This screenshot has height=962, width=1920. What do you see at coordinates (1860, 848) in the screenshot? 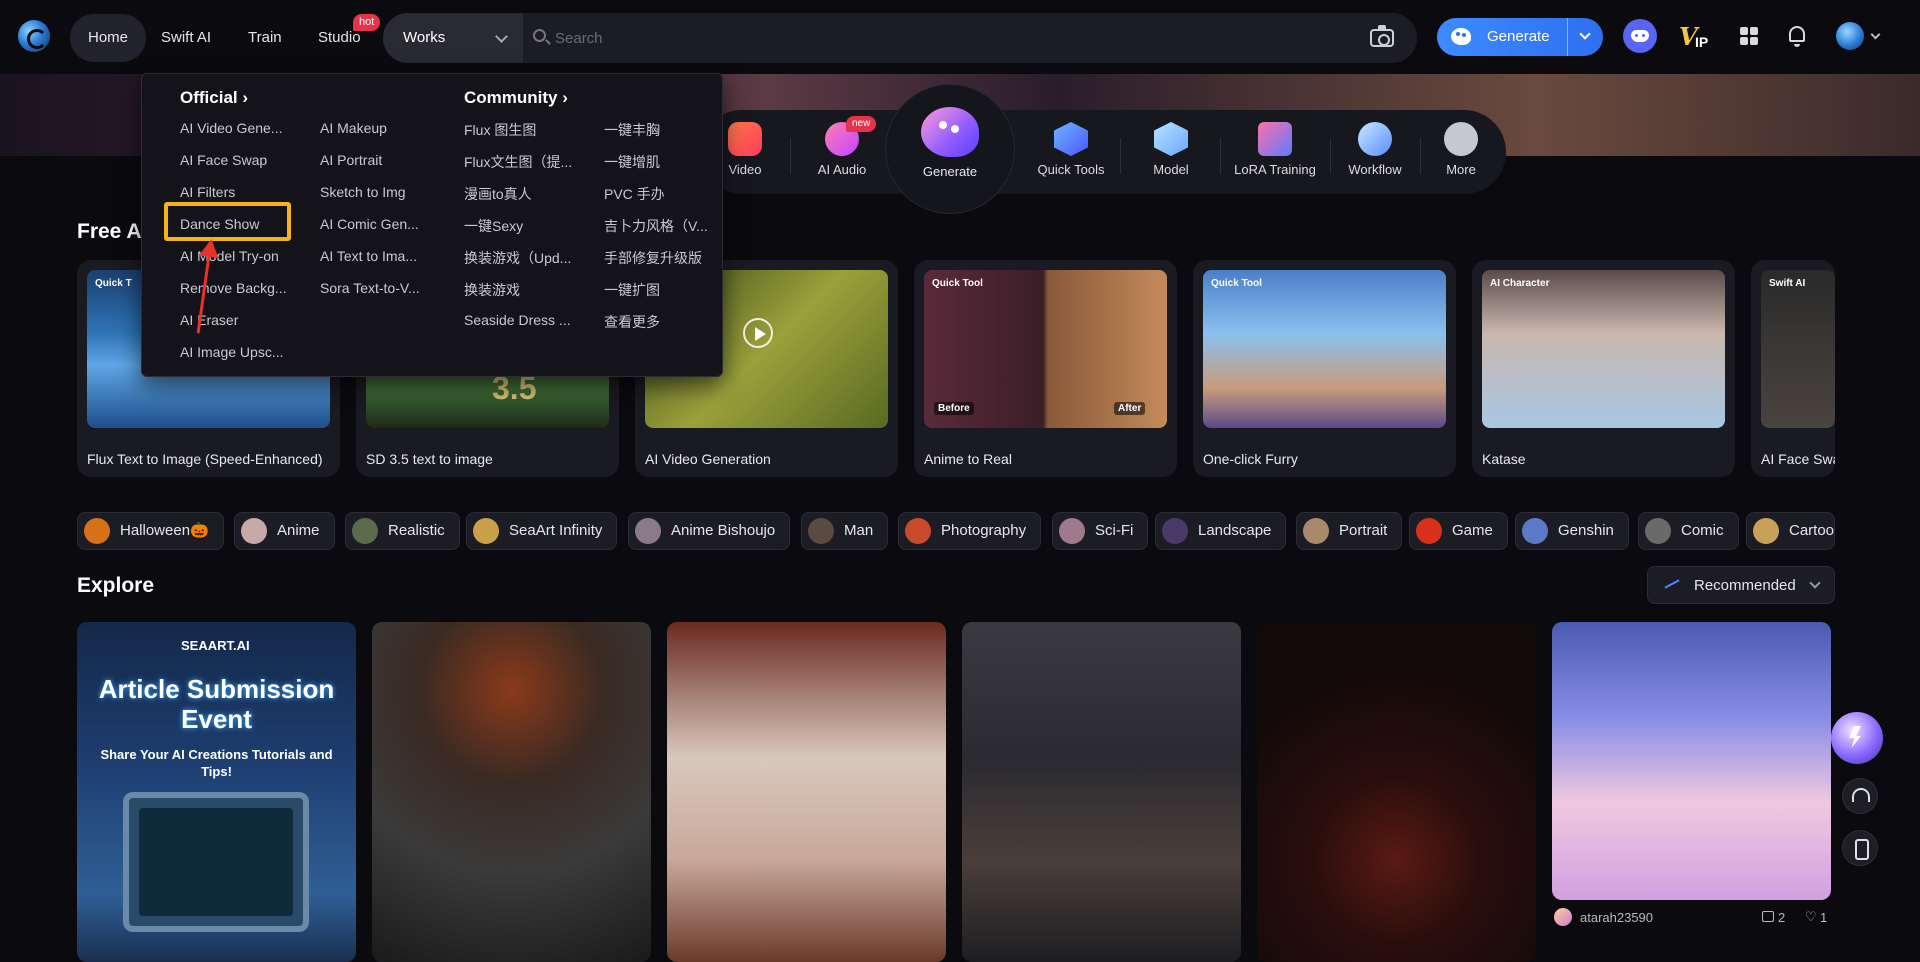
I see `mobile-phone-icon` at bounding box center [1860, 848].